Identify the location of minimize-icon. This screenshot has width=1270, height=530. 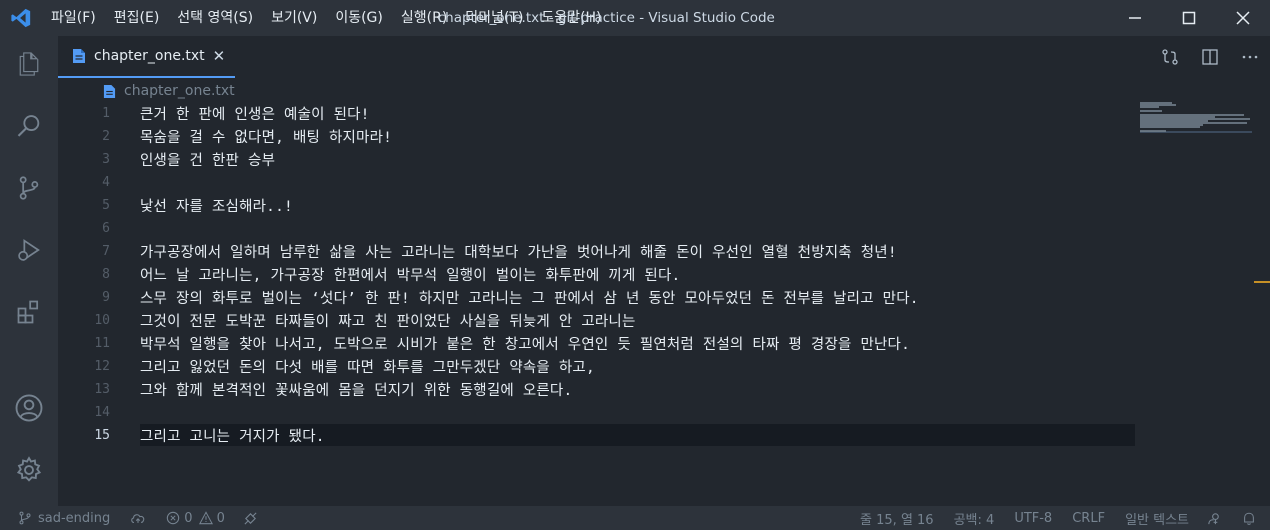
(1135, 18).